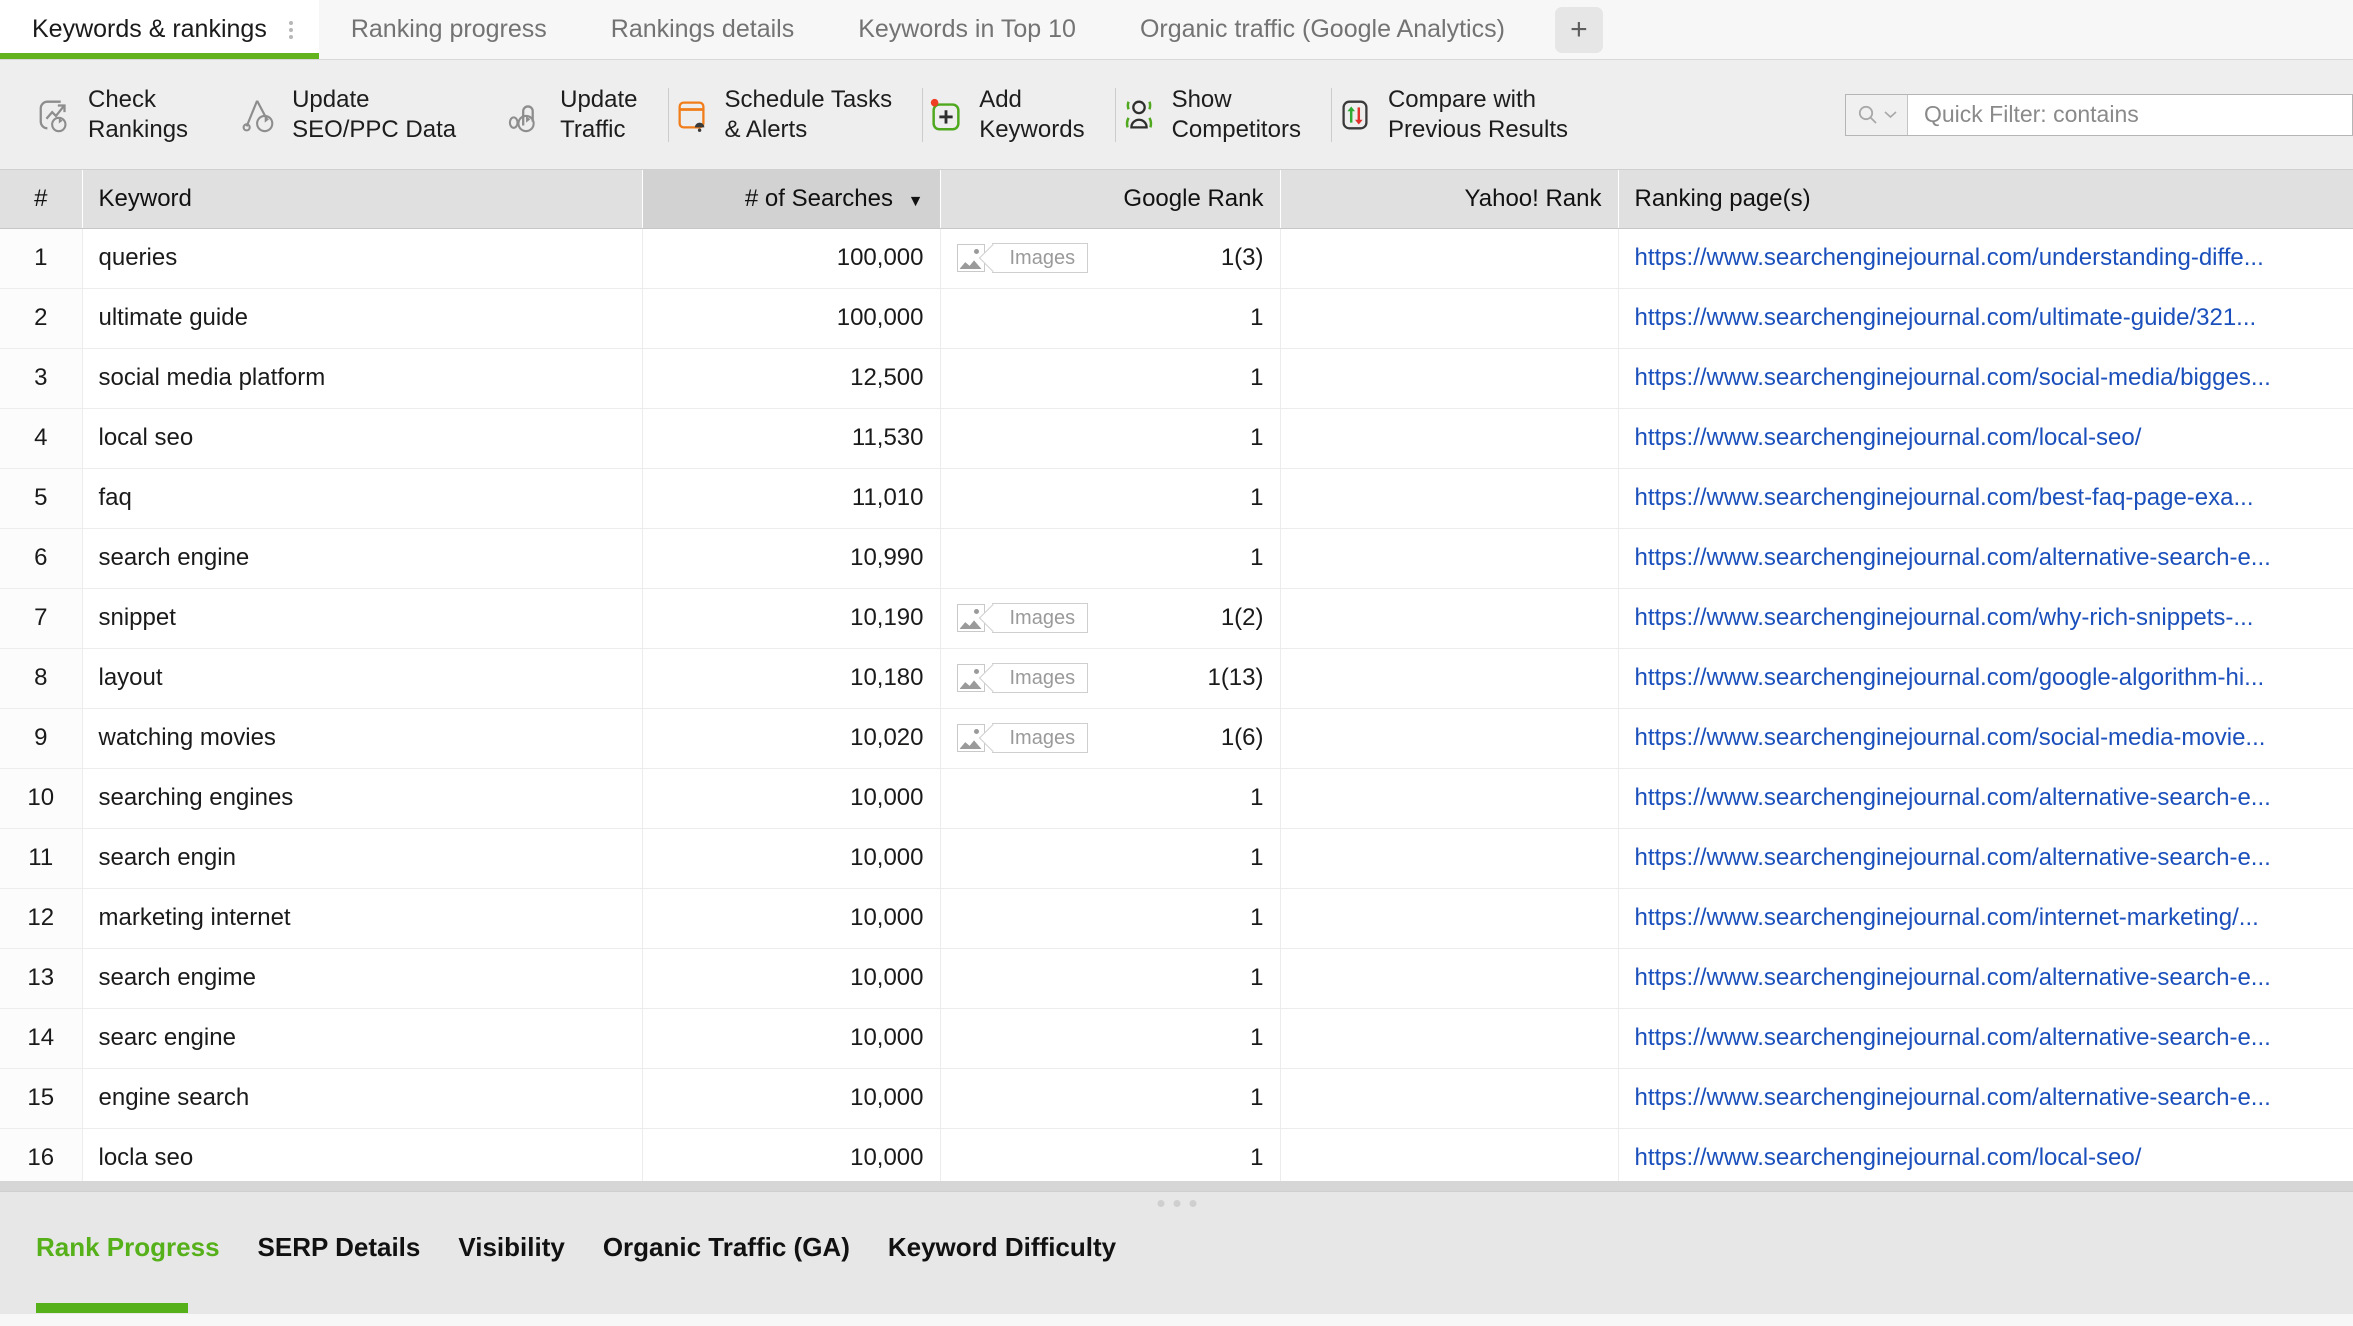 Image resolution: width=2353 pixels, height=1326 pixels. I want to click on column-header-google-rank: Google Rank, so click(1110, 199).